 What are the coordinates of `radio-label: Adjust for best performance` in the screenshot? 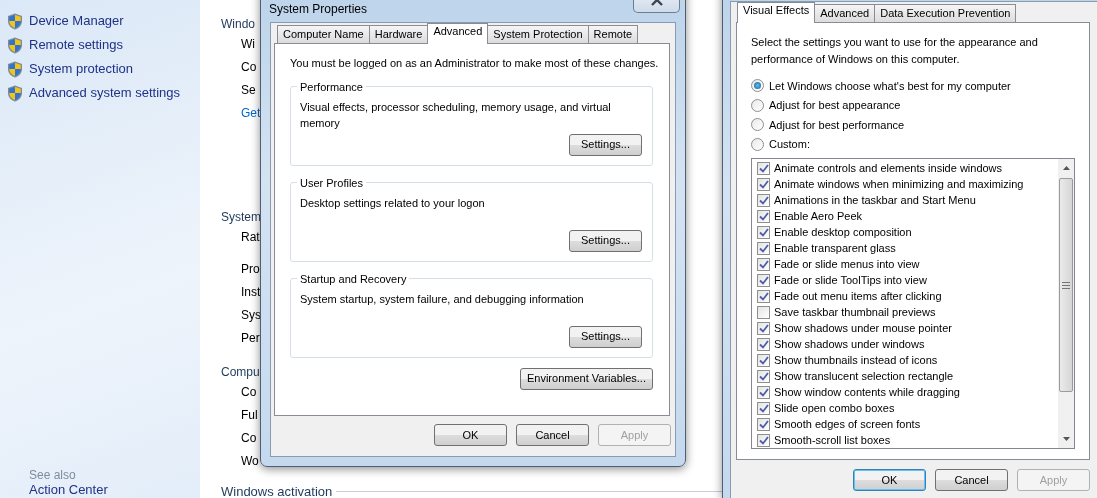 It's located at (837, 124).